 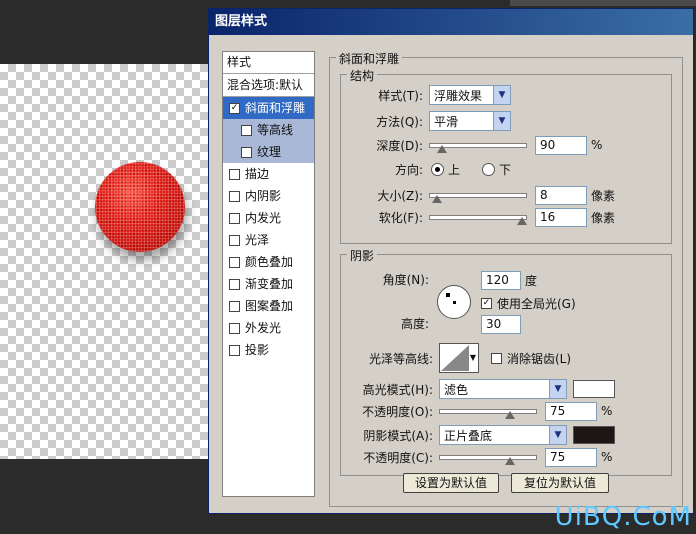 I want to click on highlight-opacity-input: 75, so click(x=571, y=411).